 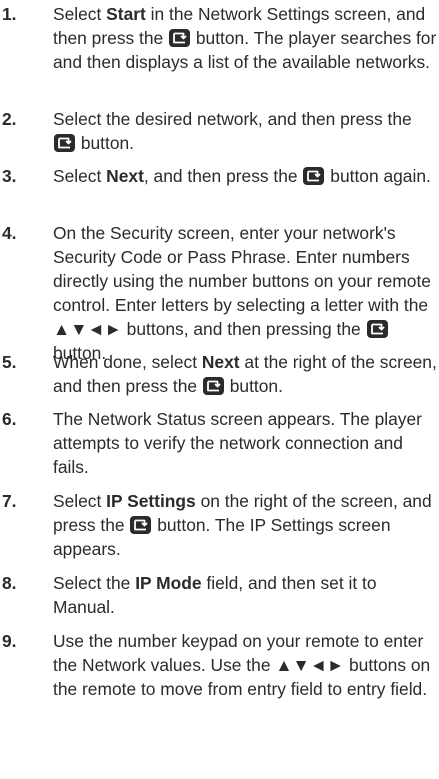 I want to click on step-number: 3., so click(x=9, y=176).